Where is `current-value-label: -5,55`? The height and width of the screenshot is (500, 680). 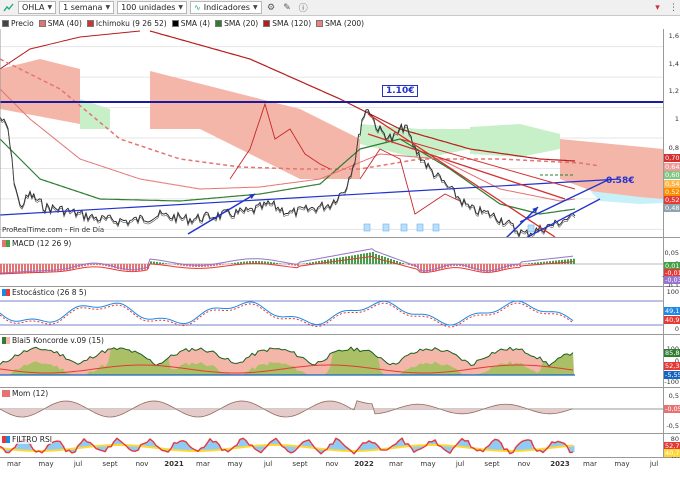
current-value-label: -5,55 is located at coordinates (672, 375).